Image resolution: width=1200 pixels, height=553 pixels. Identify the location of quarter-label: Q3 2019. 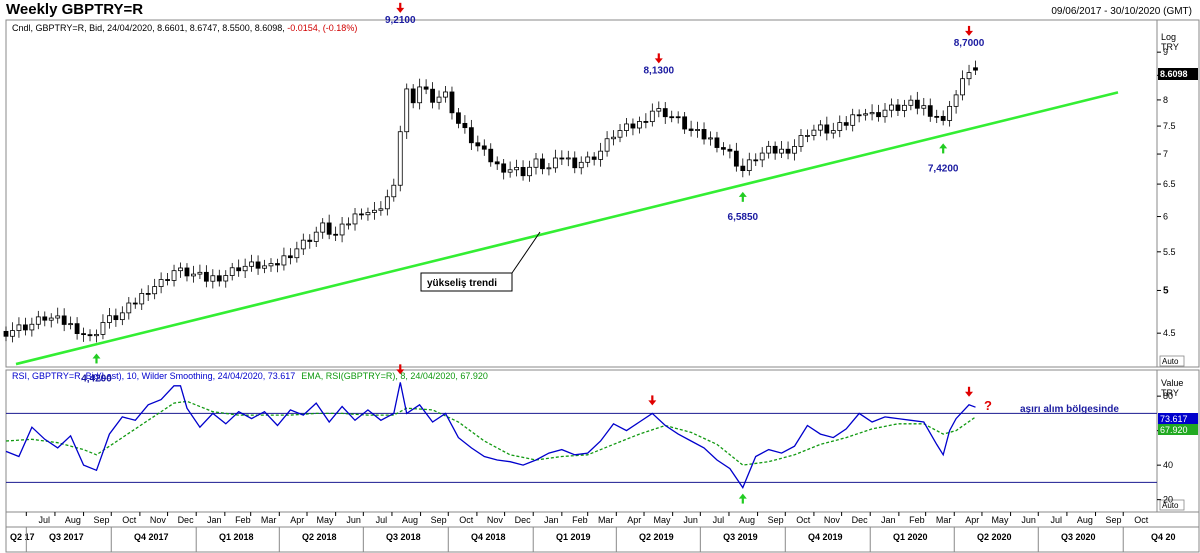
(740, 537).